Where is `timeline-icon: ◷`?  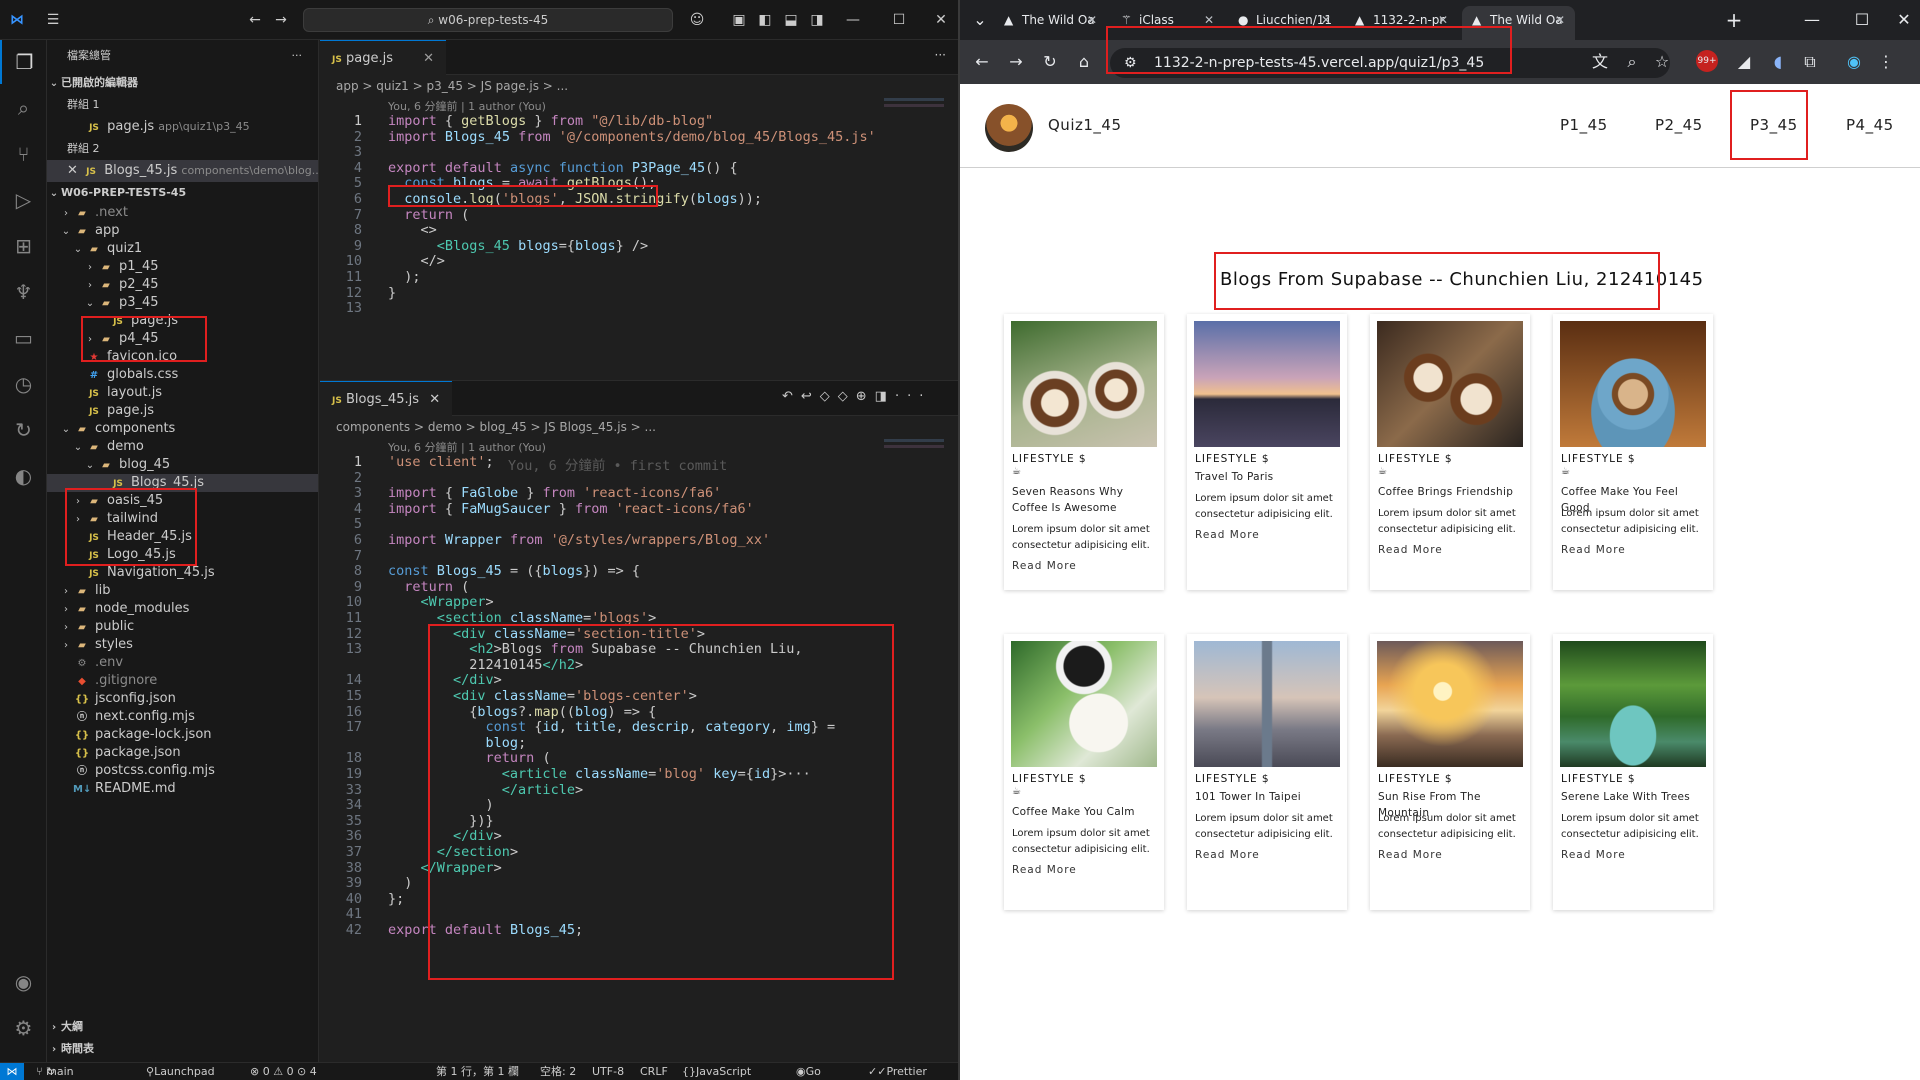 timeline-icon: ◷ is located at coordinates (23, 384).